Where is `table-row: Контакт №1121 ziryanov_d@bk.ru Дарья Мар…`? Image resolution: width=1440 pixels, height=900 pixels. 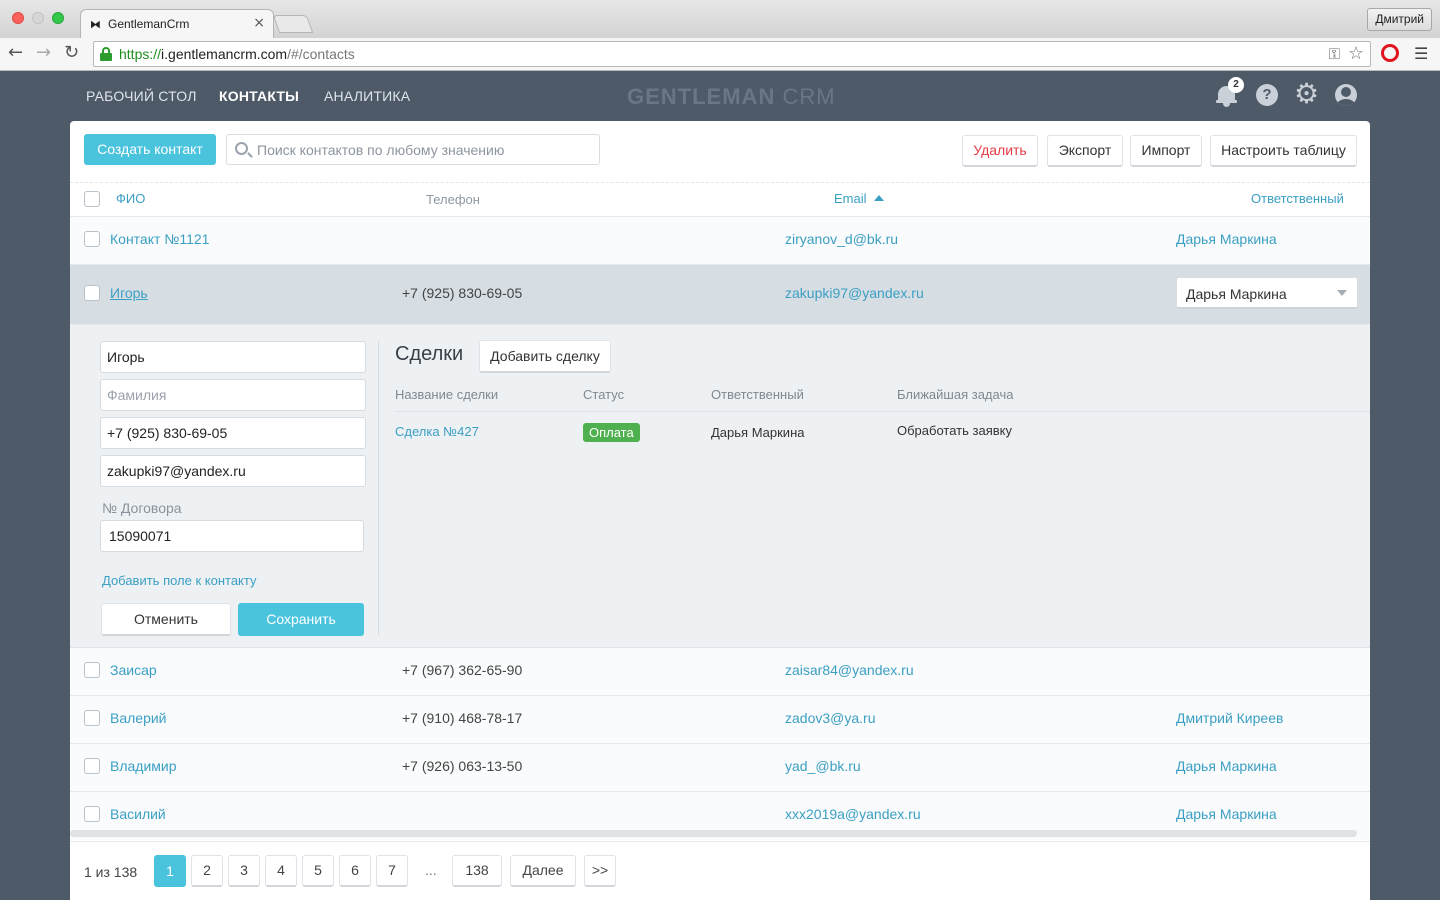 table-row: Контакт №1121 ziryanov_d@bk.ru Дарья Мар… is located at coordinates (720, 241).